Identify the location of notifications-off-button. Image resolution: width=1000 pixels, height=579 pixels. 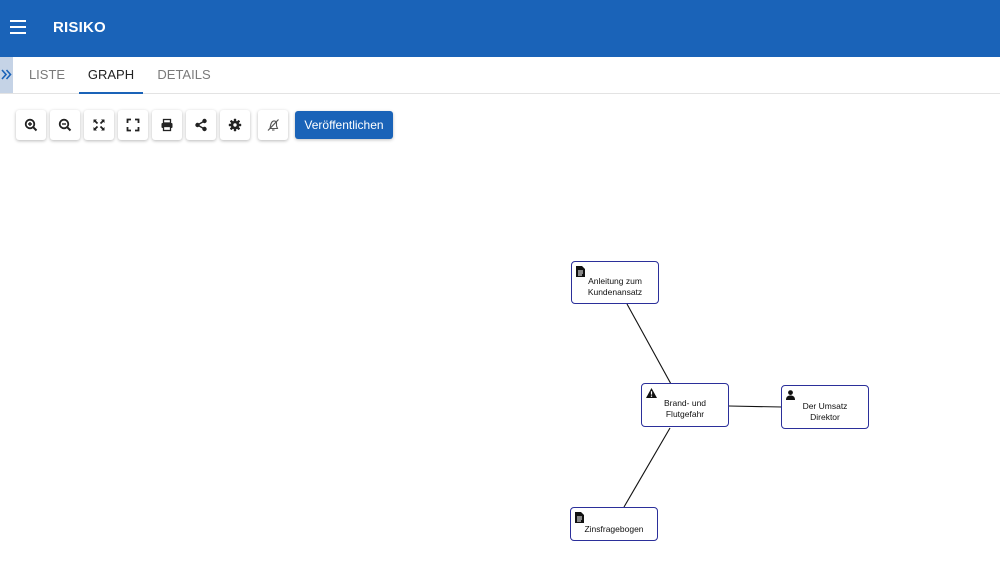
(273, 125).